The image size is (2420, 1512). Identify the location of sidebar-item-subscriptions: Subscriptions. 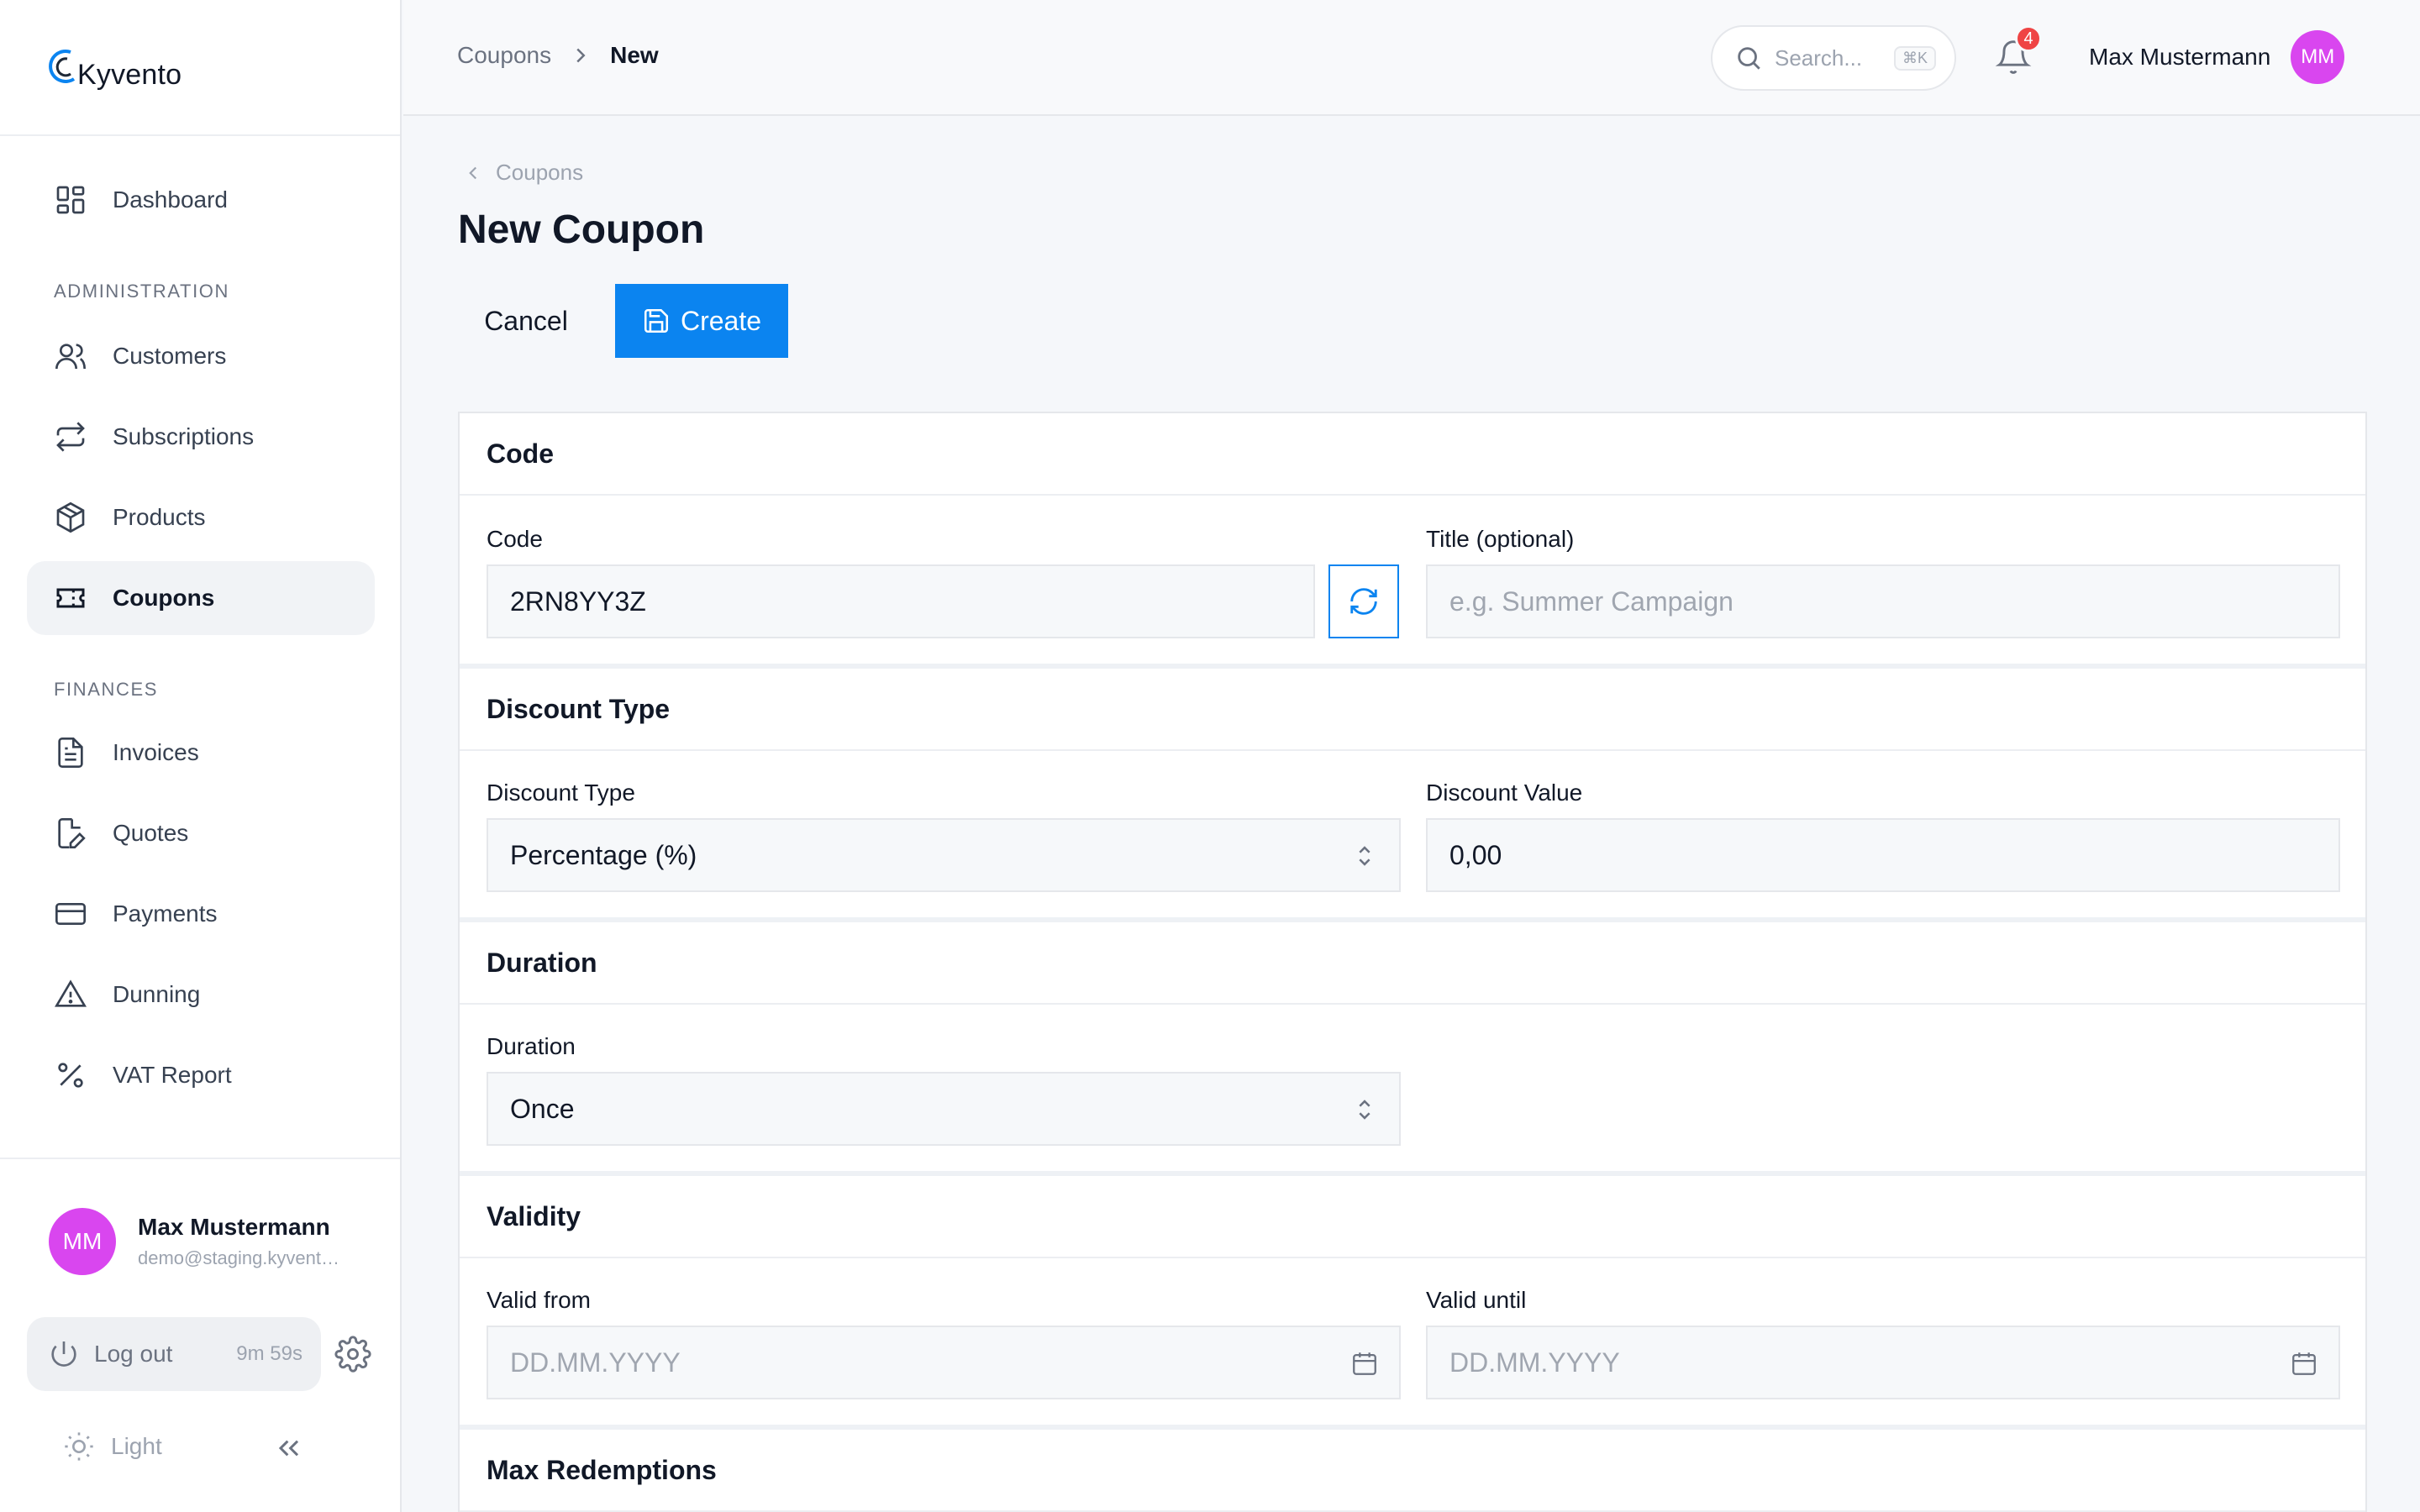
(201, 437).